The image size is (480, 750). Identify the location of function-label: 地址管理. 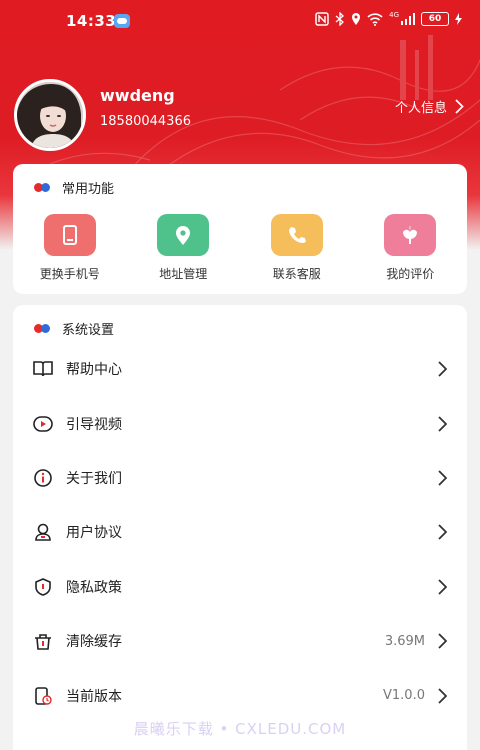
(183, 274).